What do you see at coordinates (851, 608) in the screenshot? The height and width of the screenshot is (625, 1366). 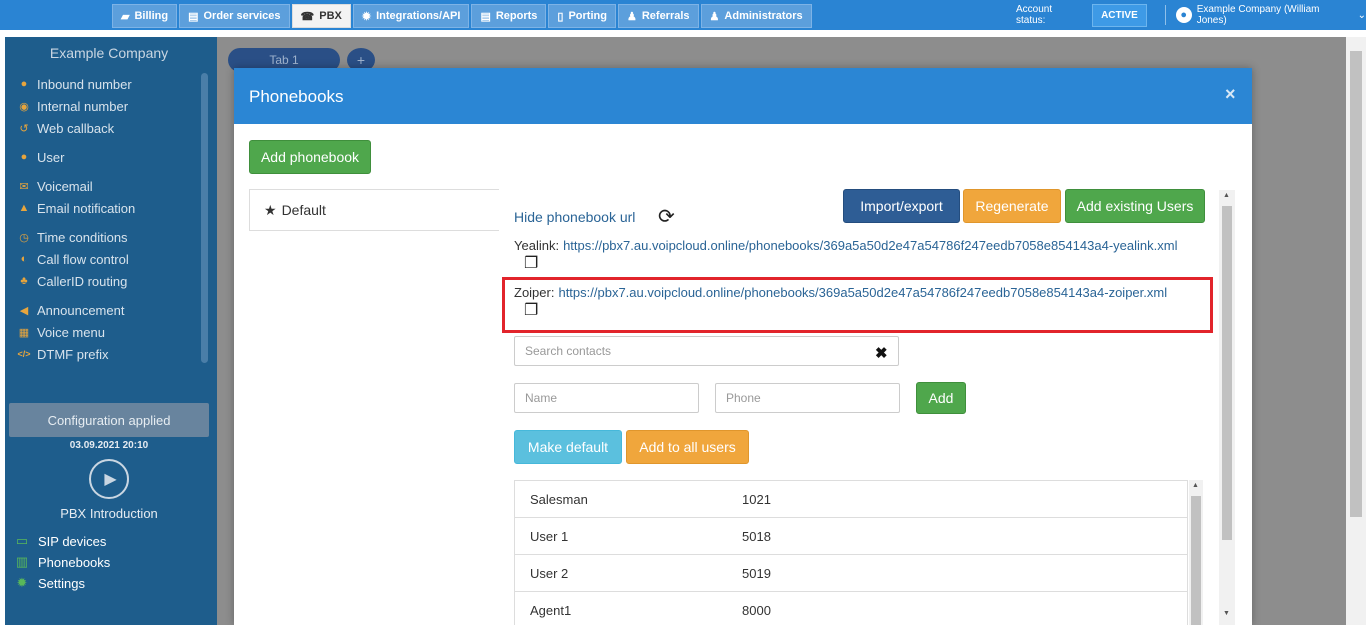 I see `table-row: Agent1 8000` at bounding box center [851, 608].